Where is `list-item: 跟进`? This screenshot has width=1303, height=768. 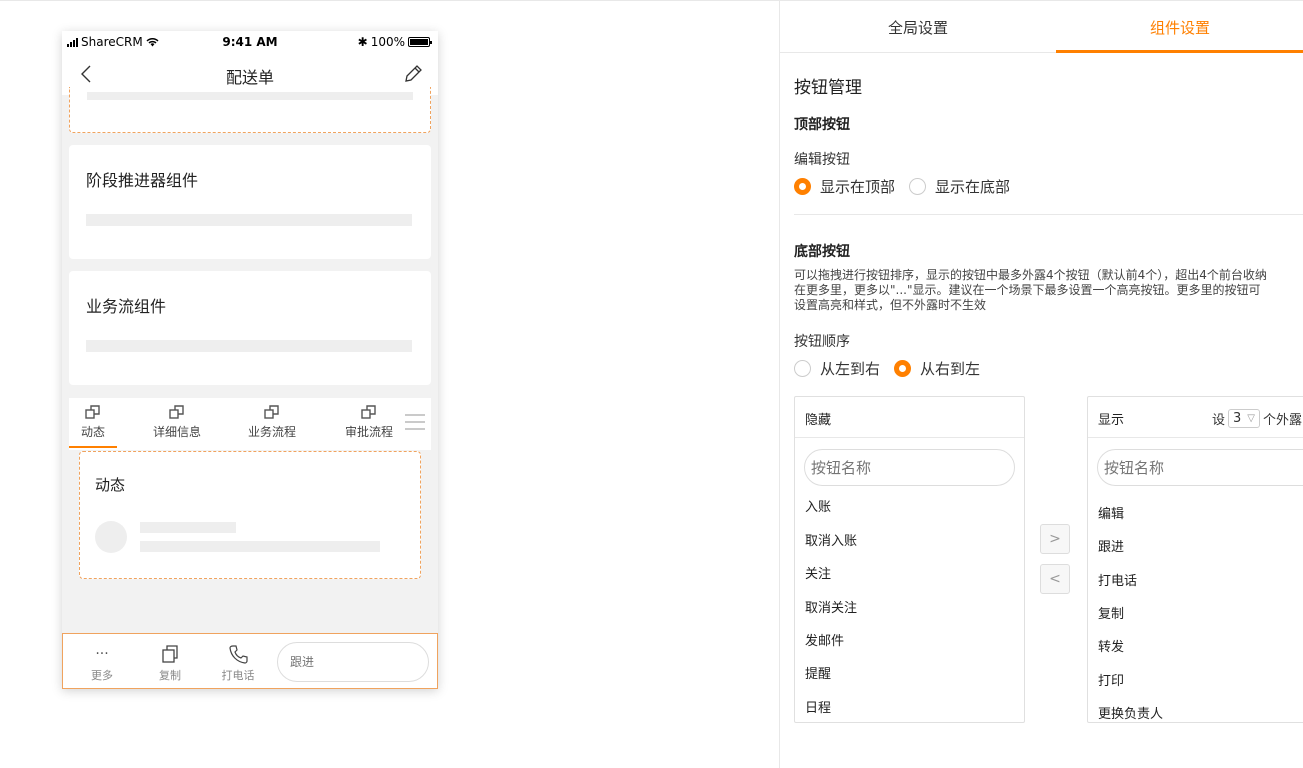 list-item: 跟进 is located at coordinates (1111, 545).